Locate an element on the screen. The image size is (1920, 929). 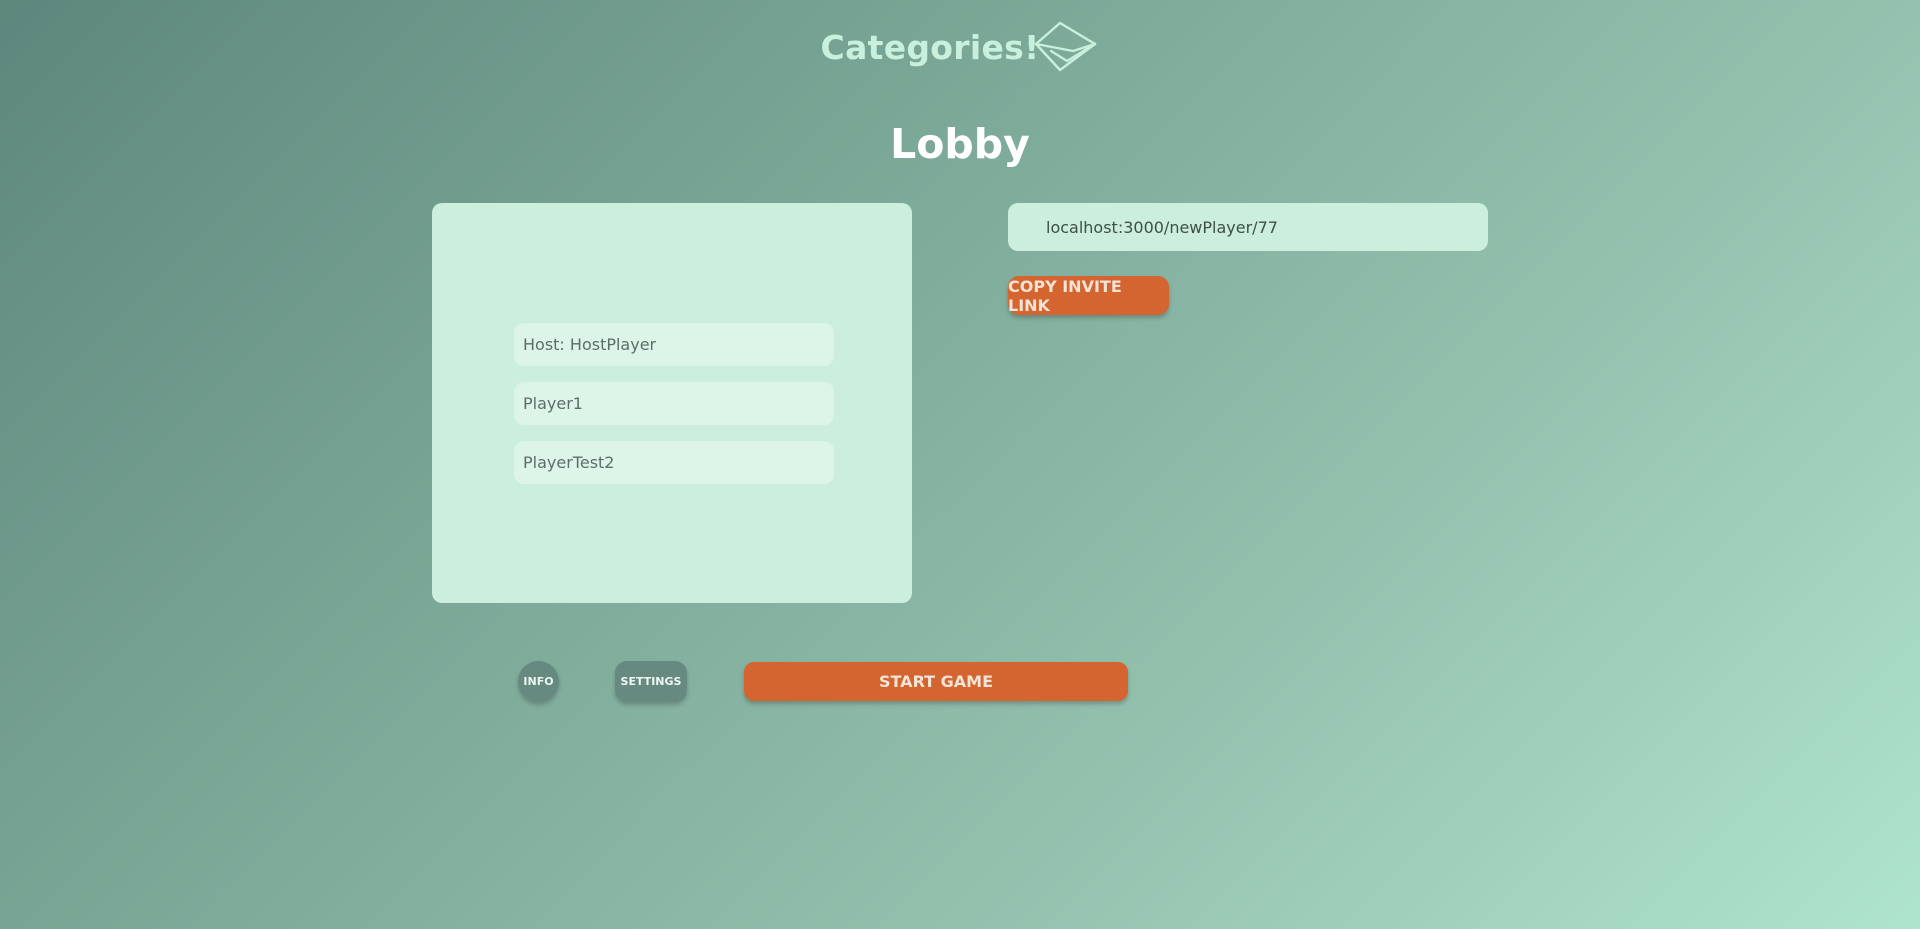
app-logo-text: Categories! is located at coordinates (930, 47).